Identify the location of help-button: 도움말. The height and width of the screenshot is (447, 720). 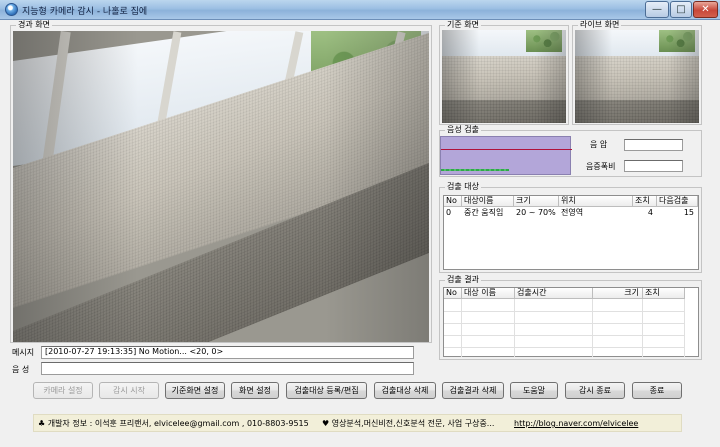
(534, 390).